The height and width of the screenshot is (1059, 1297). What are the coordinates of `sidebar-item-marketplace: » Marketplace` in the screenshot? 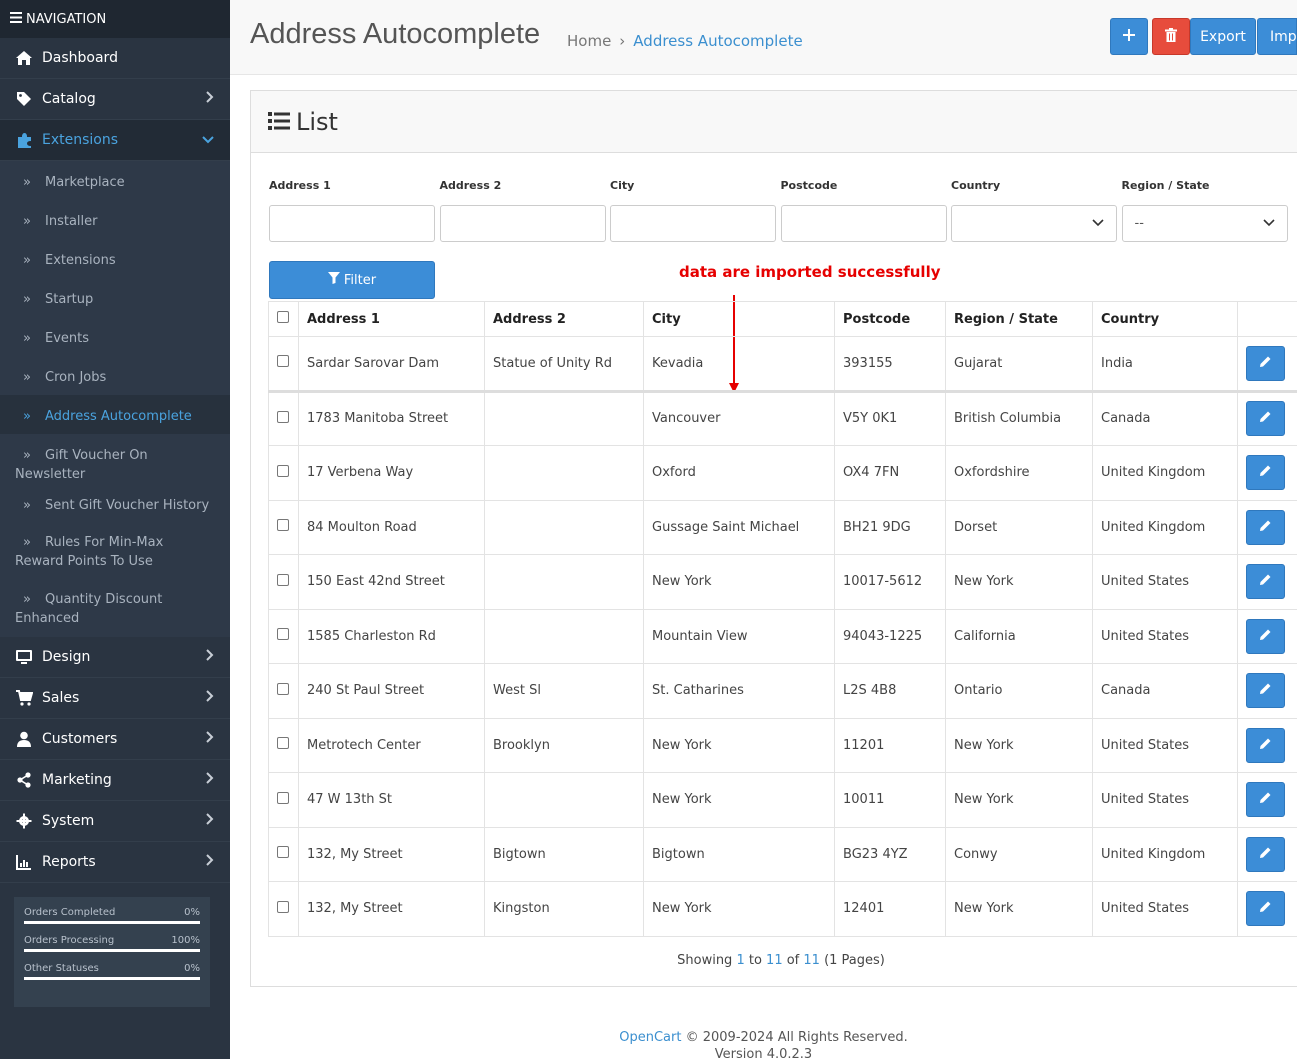 It's located at (115, 180).